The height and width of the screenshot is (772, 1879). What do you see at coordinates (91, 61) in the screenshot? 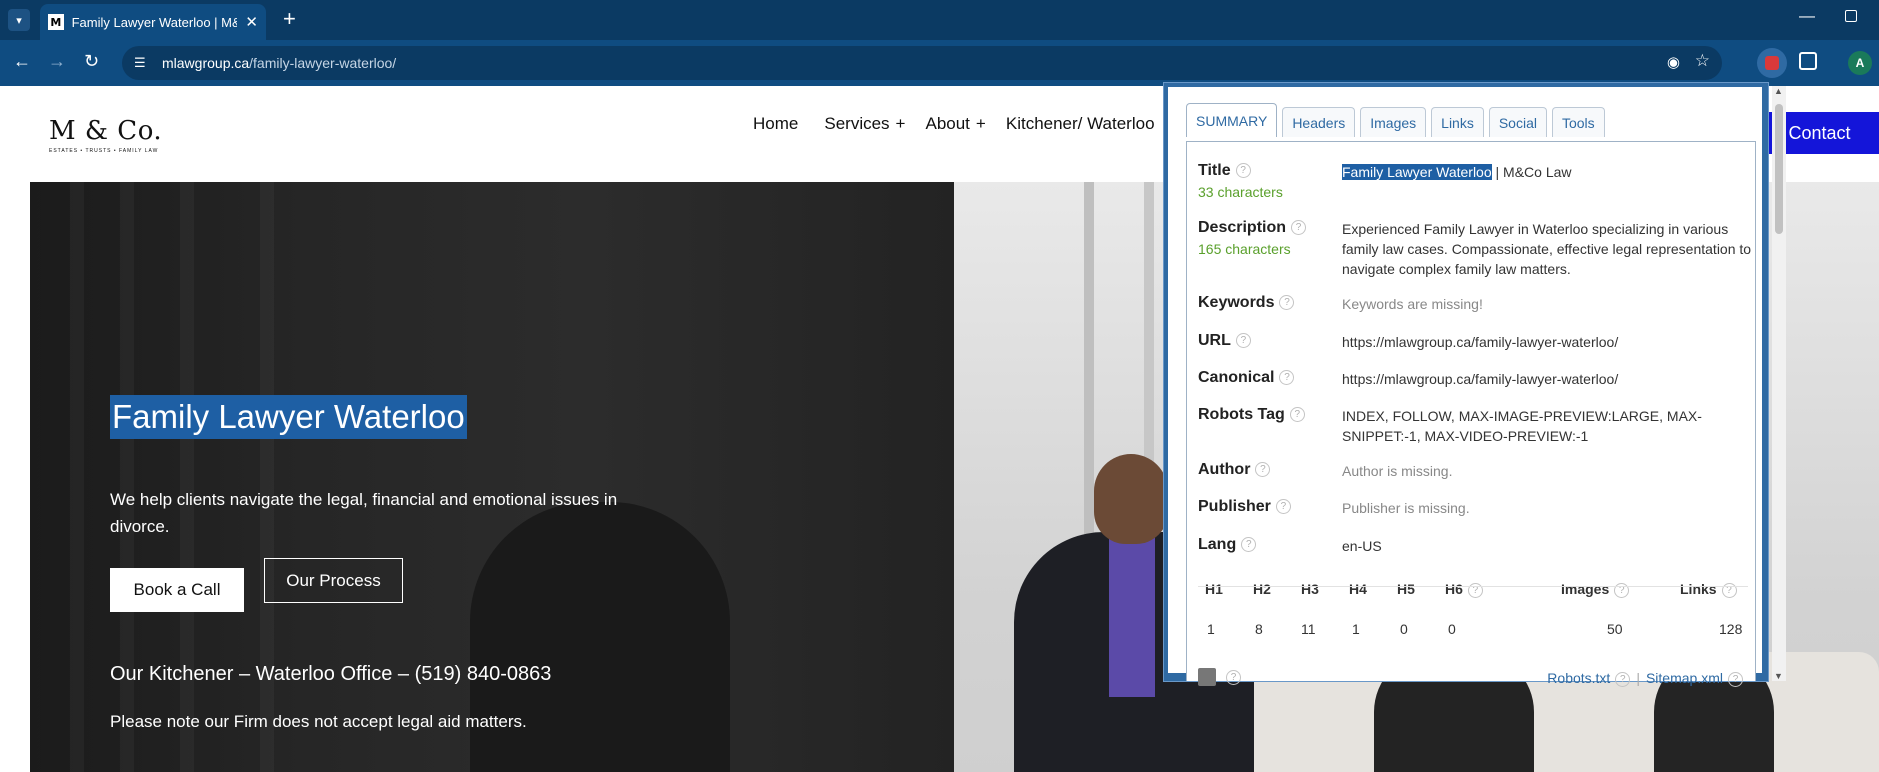
I see `reload-icon: ↻` at bounding box center [91, 61].